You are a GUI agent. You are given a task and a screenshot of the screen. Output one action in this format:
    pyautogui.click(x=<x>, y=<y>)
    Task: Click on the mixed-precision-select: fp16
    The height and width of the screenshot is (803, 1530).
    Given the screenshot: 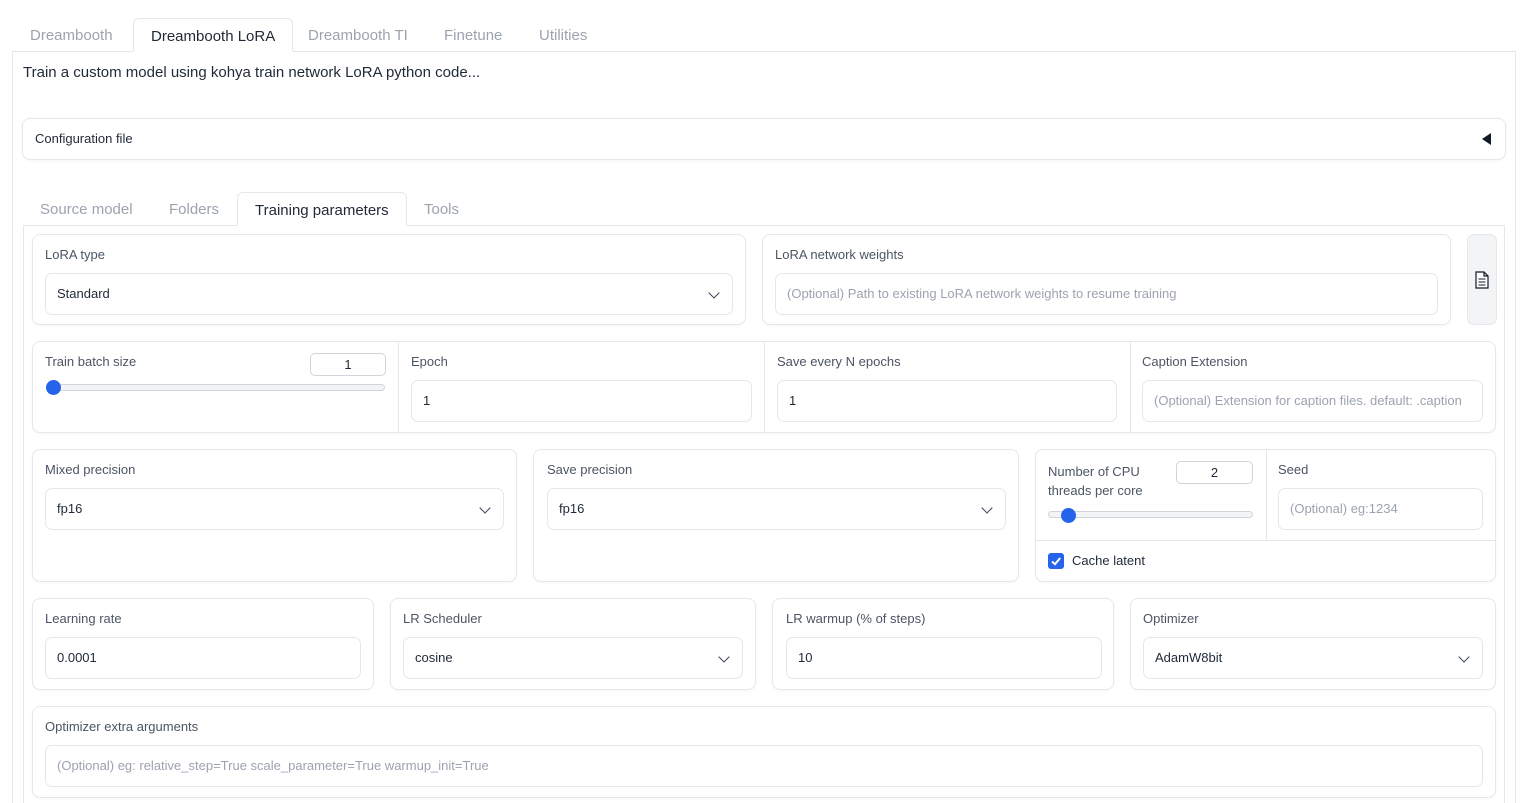 What is the action you would take?
    pyautogui.click(x=274, y=509)
    